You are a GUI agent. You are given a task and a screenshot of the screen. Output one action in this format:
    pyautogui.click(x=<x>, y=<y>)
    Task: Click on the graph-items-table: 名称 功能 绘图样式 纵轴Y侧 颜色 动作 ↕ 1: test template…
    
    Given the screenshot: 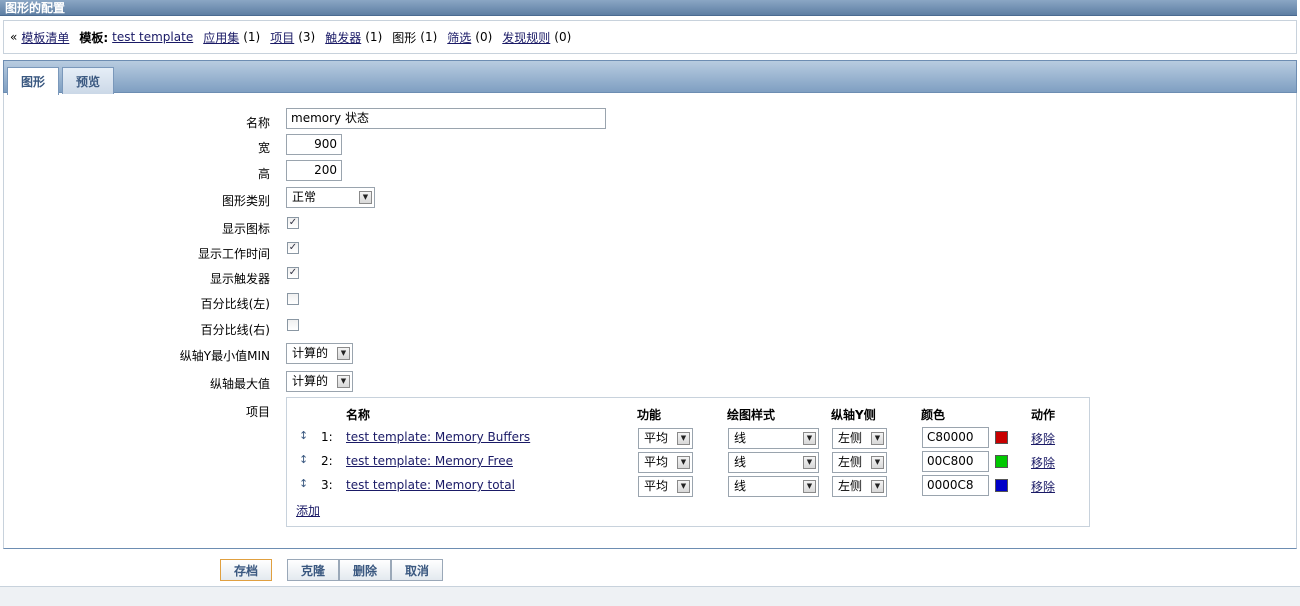 What is the action you would take?
    pyautogui.click(x=688, y=462)
    